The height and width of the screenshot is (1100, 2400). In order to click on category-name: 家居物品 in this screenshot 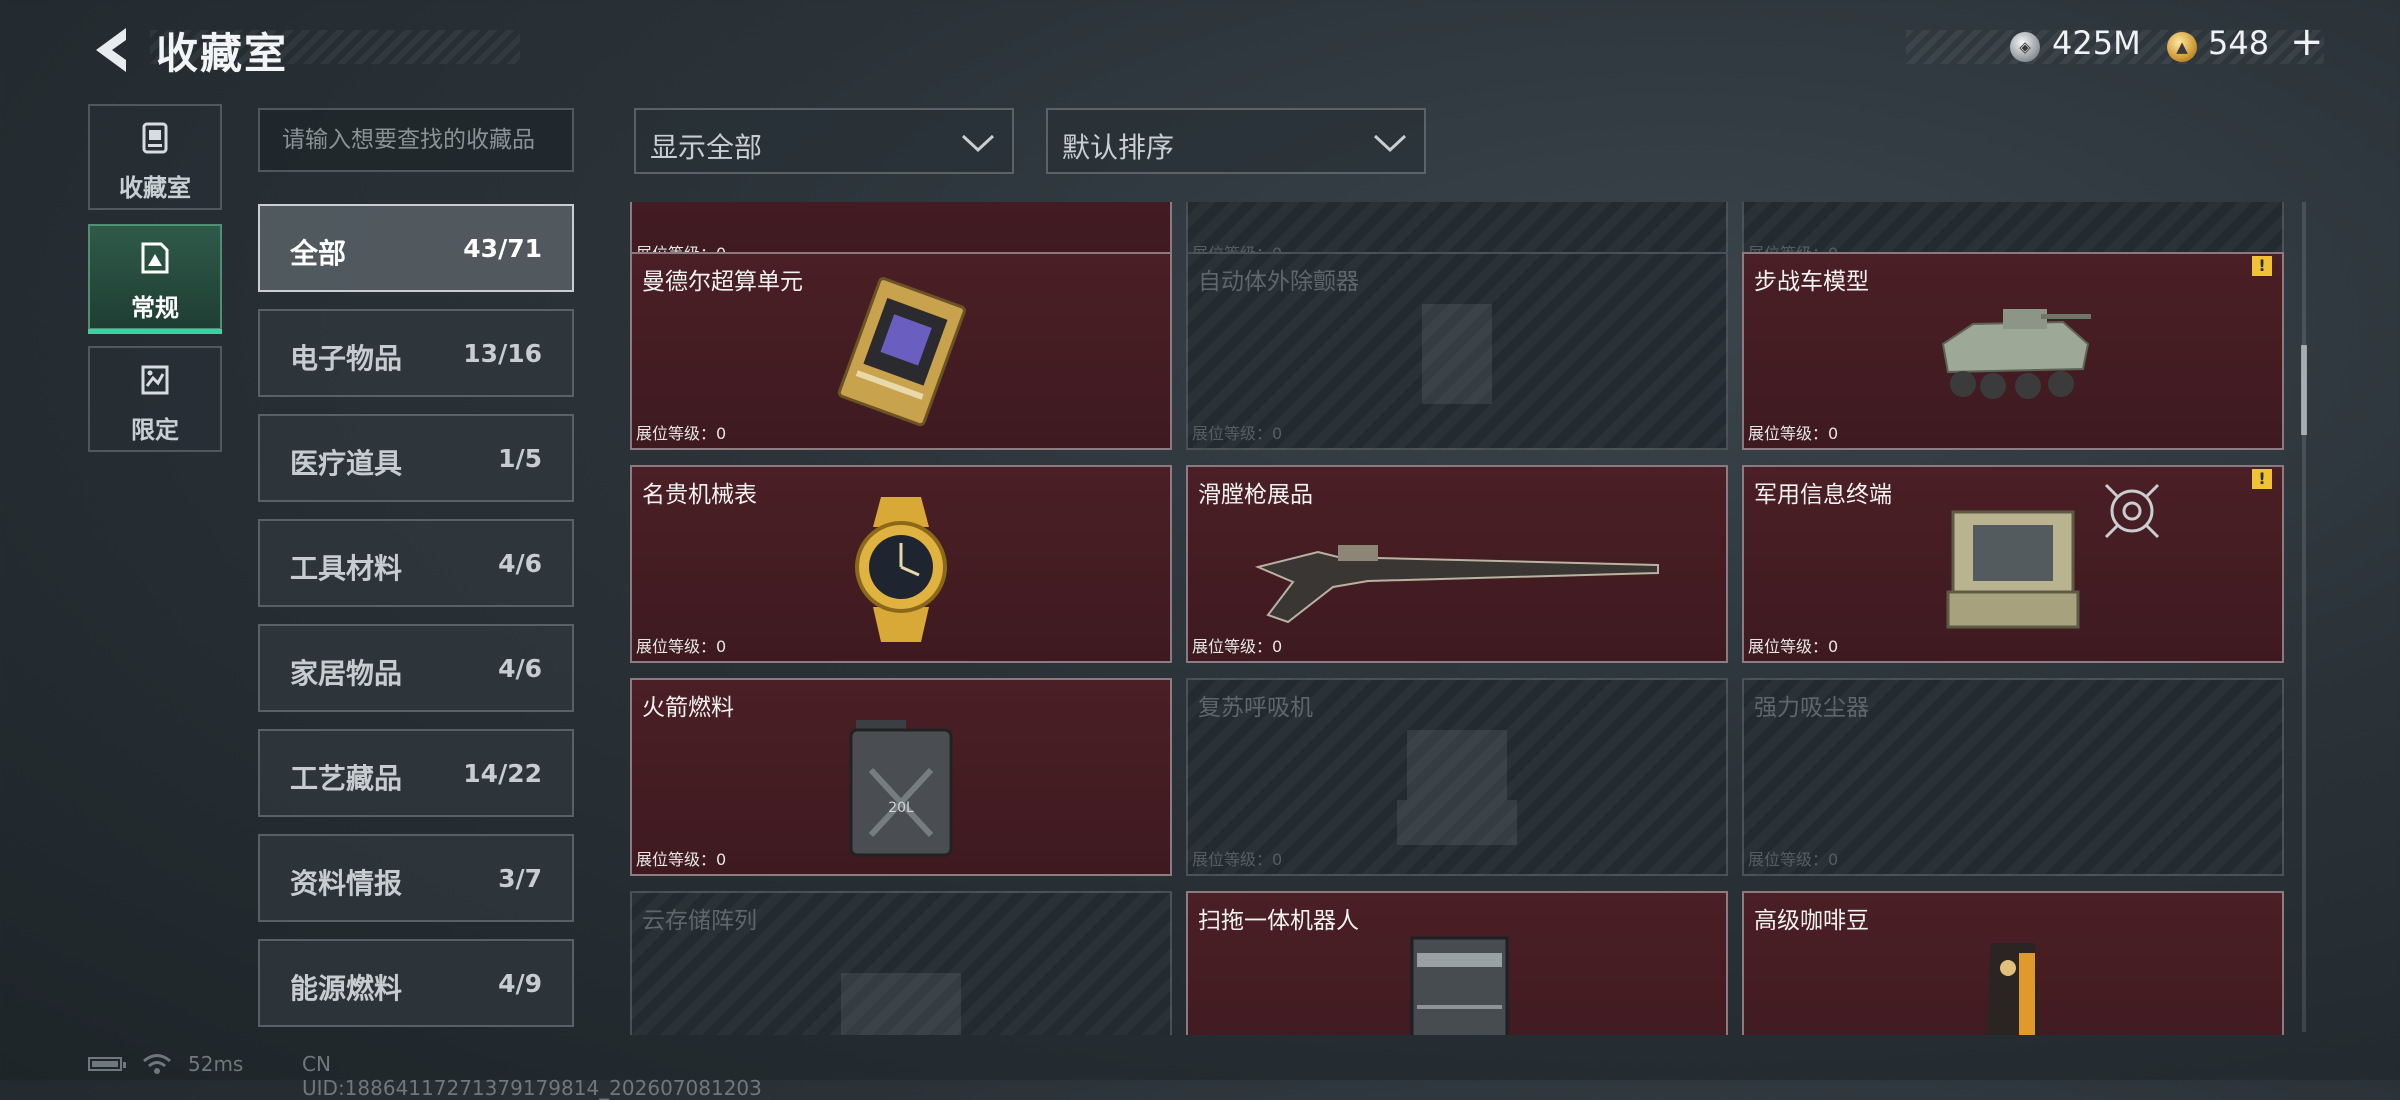, I will do `click(346, 673)`.